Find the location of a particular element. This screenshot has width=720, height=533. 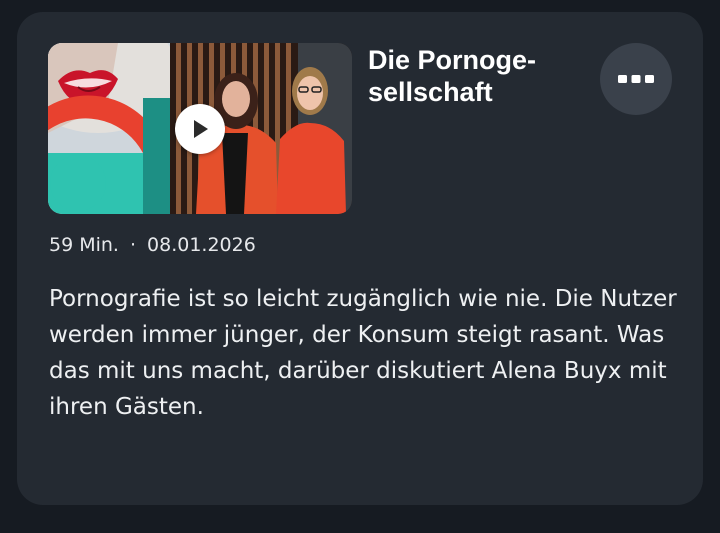

episode-title-line-2: sellschaft is located at coordinates (430, 92).